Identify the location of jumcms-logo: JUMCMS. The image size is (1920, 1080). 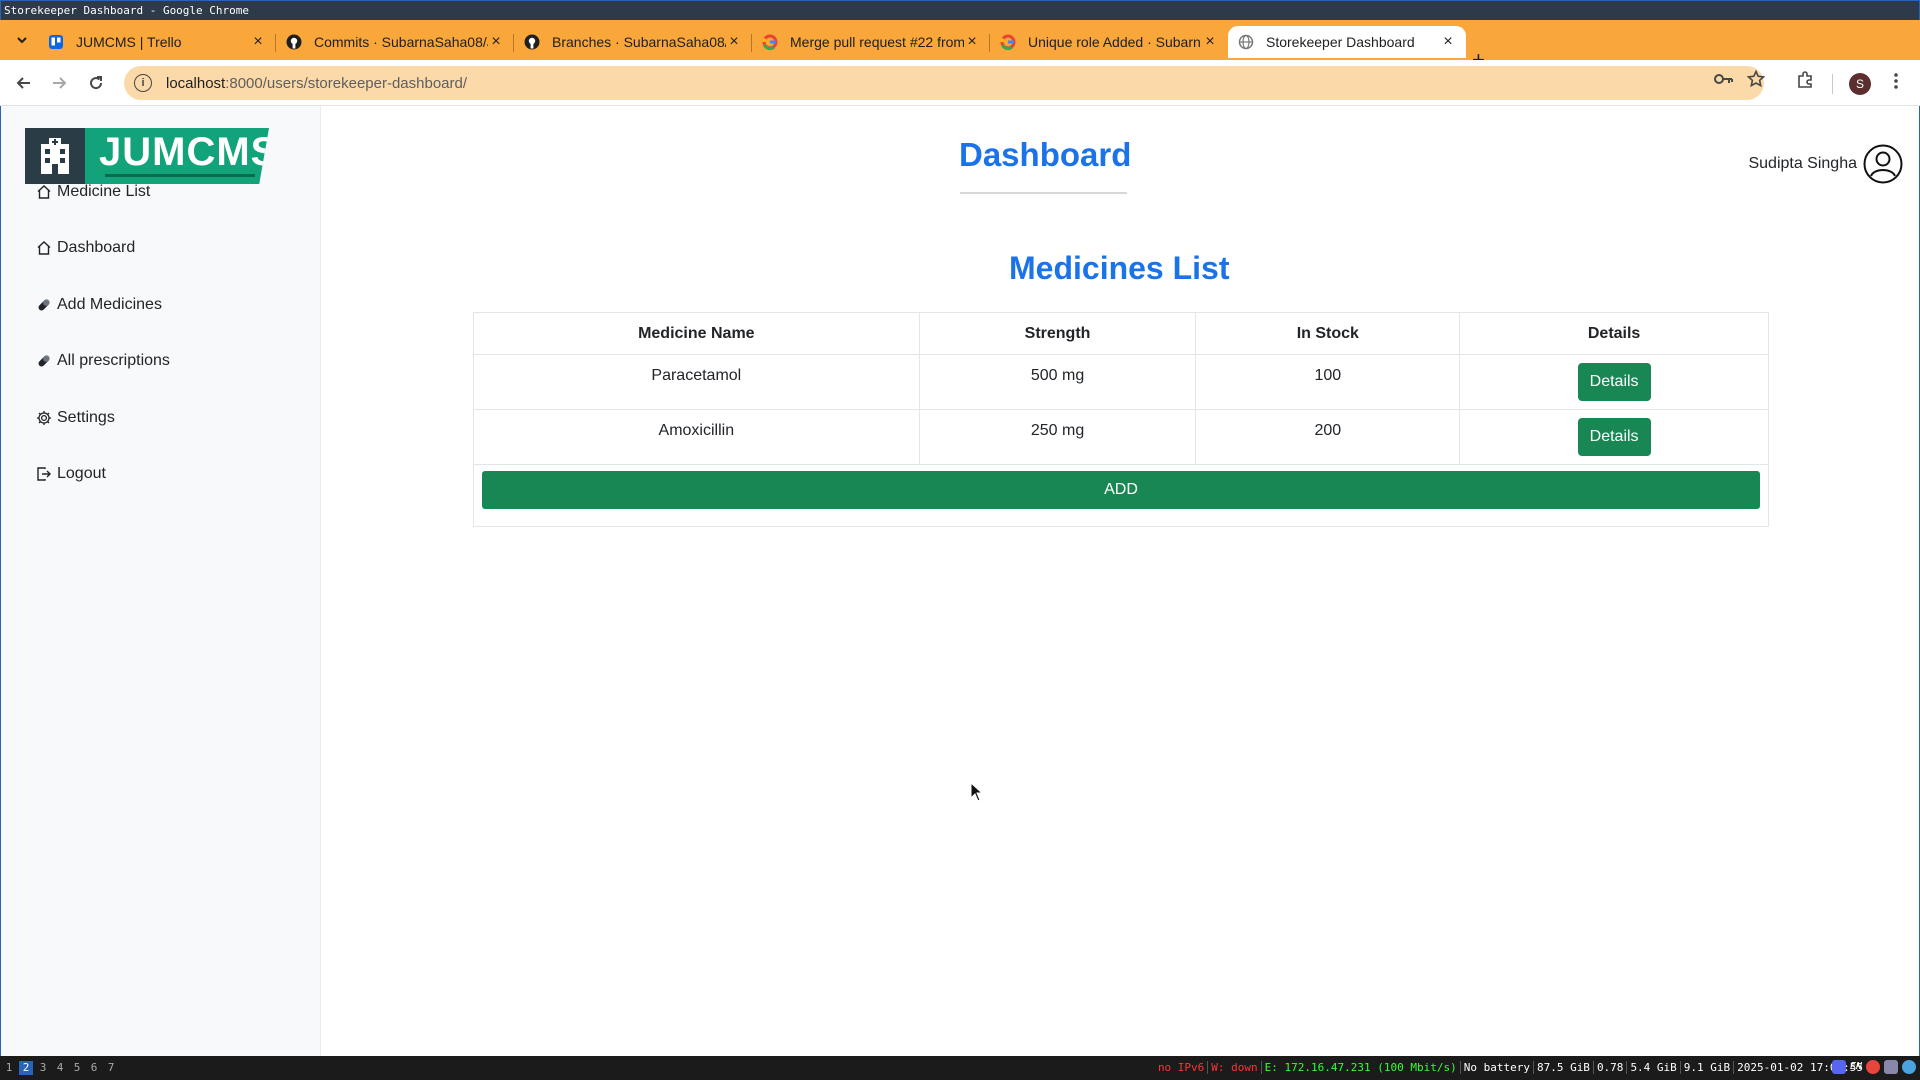
(147, 156).